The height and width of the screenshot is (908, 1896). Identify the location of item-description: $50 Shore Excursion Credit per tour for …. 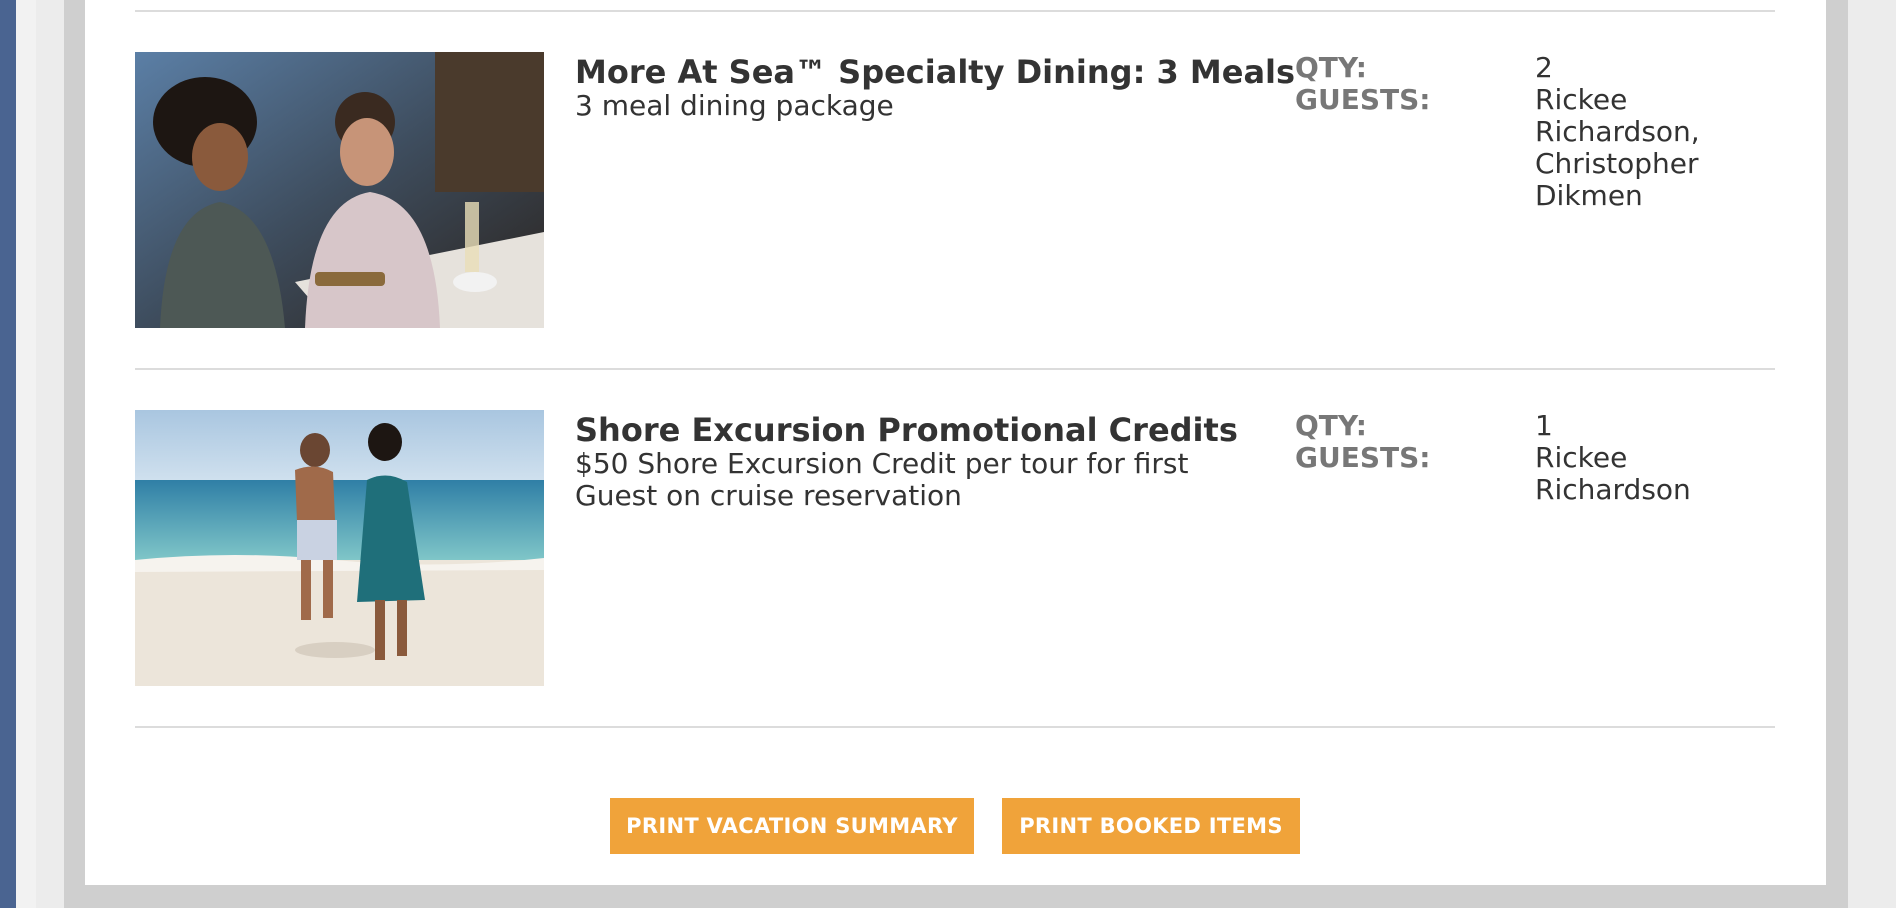
(882, 479).